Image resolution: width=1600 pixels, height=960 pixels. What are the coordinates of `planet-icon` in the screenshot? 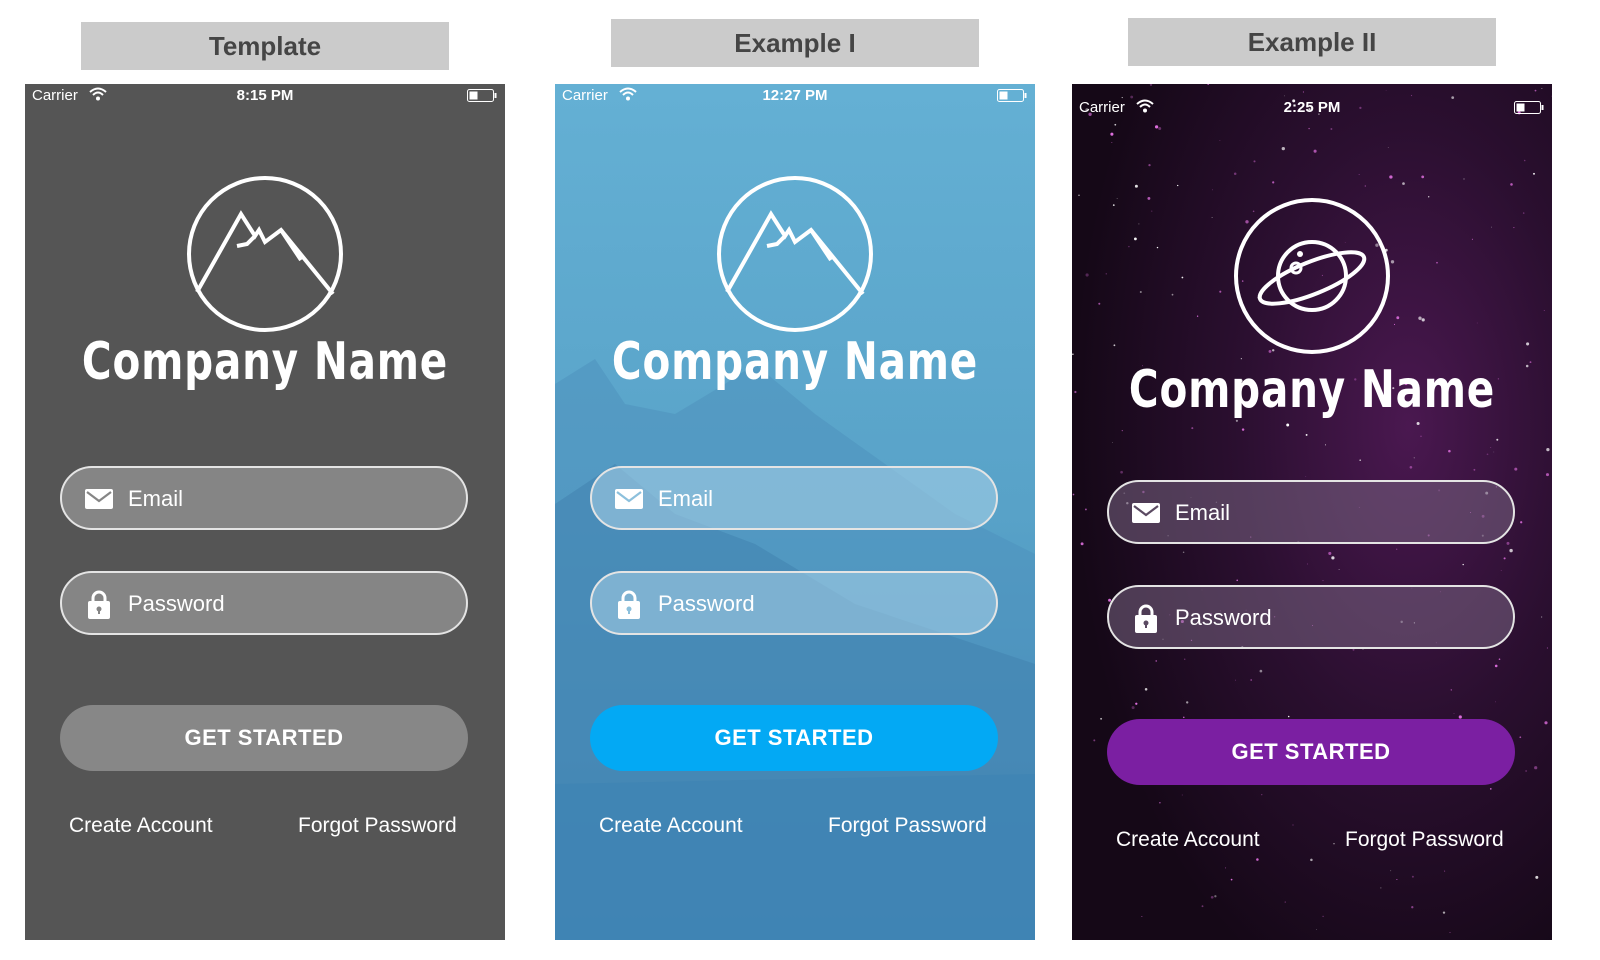 It's located at (1312, 276).